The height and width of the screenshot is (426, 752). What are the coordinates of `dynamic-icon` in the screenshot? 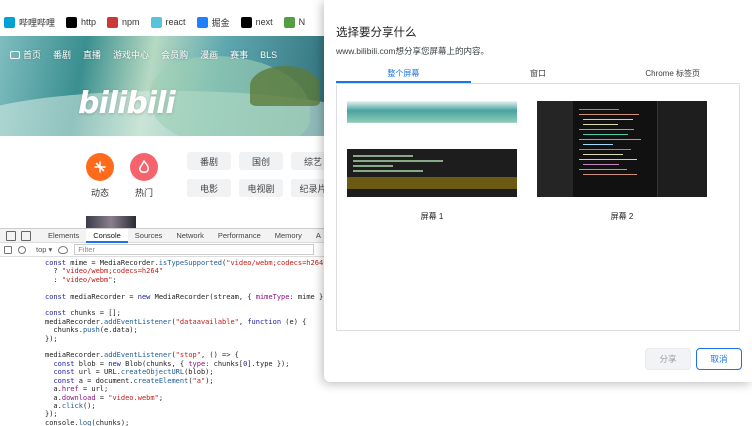 It's located at (100, 167).